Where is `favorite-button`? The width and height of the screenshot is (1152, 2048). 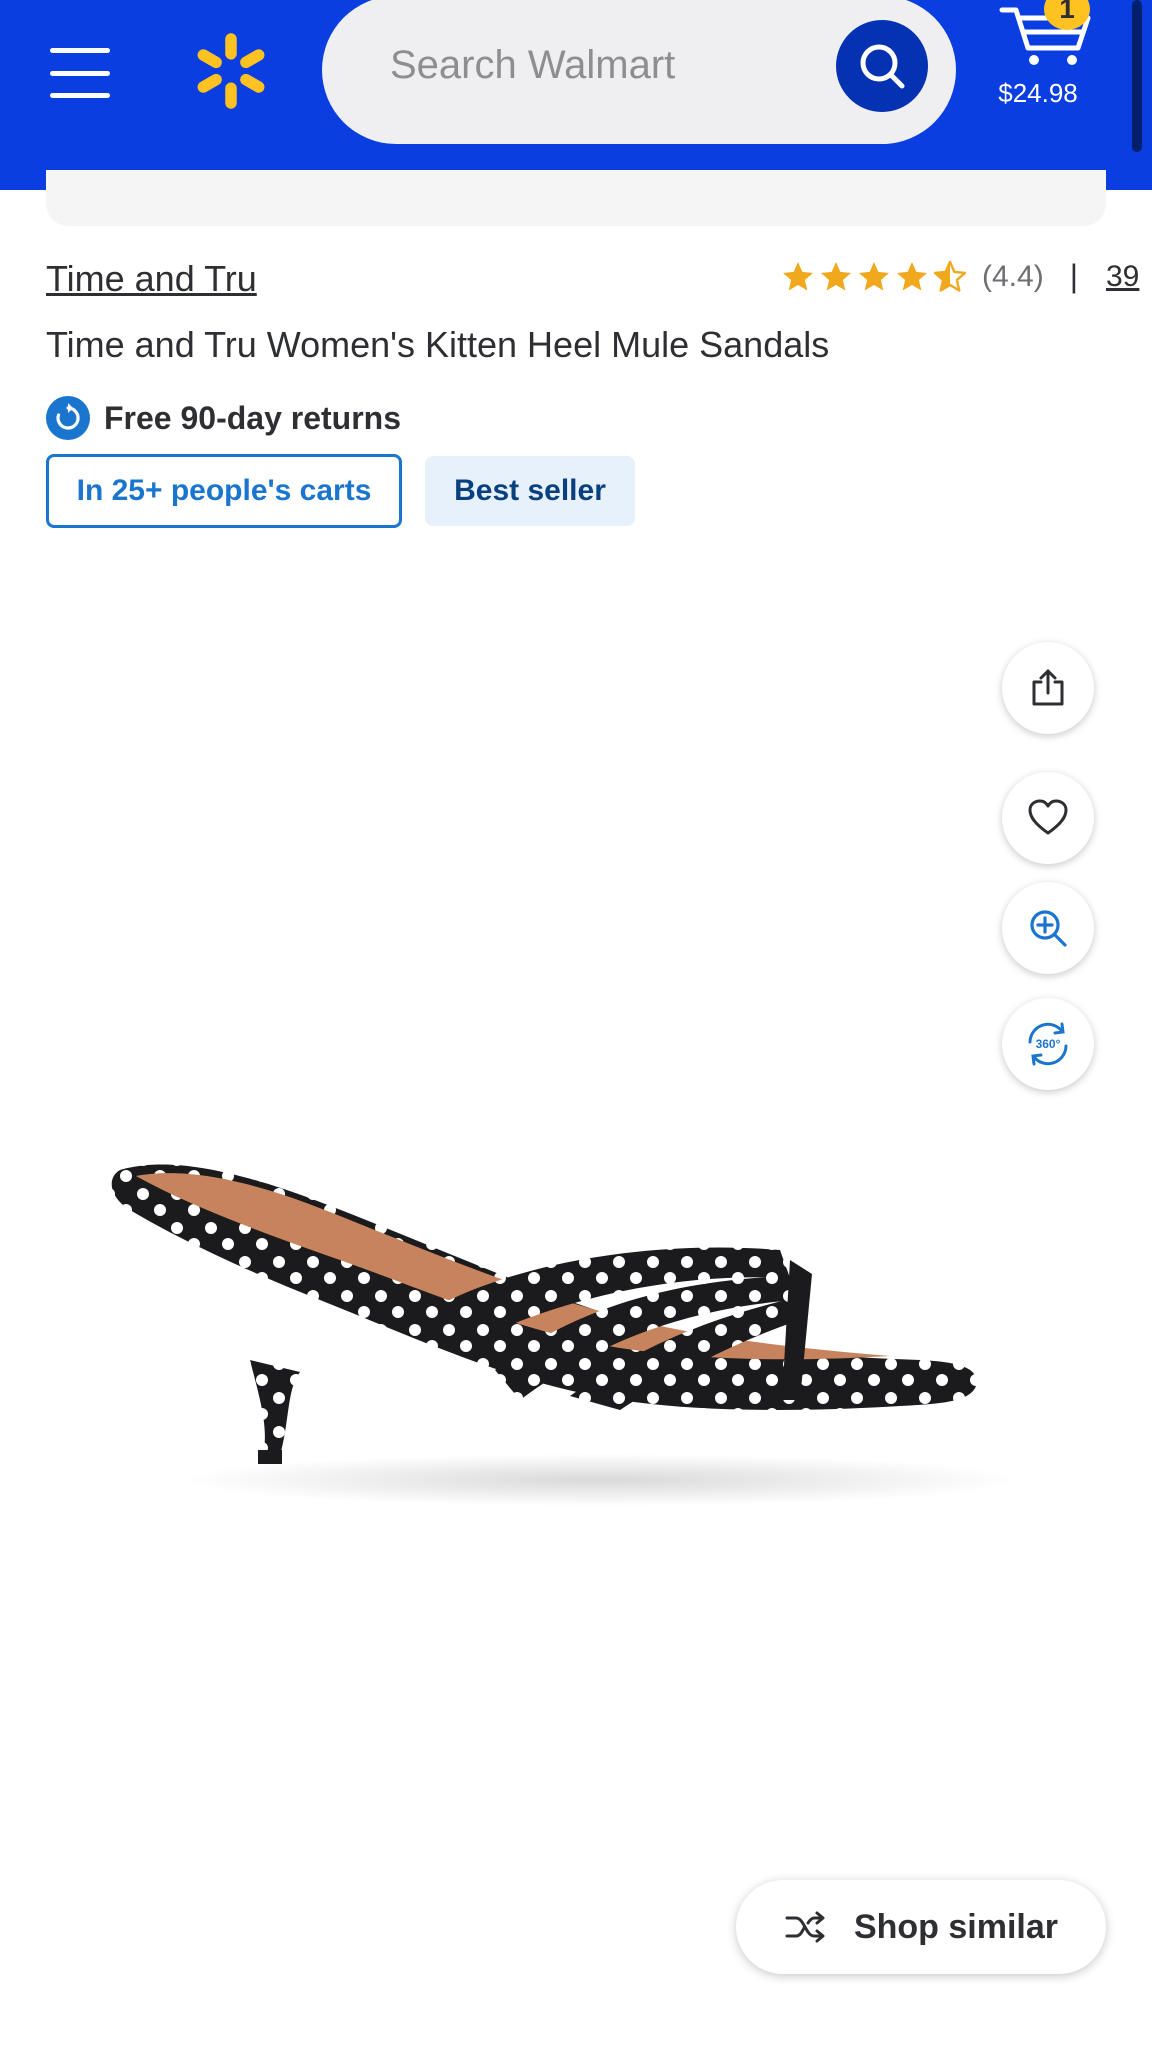 favorite-button is located at coordinates (1048, 818).